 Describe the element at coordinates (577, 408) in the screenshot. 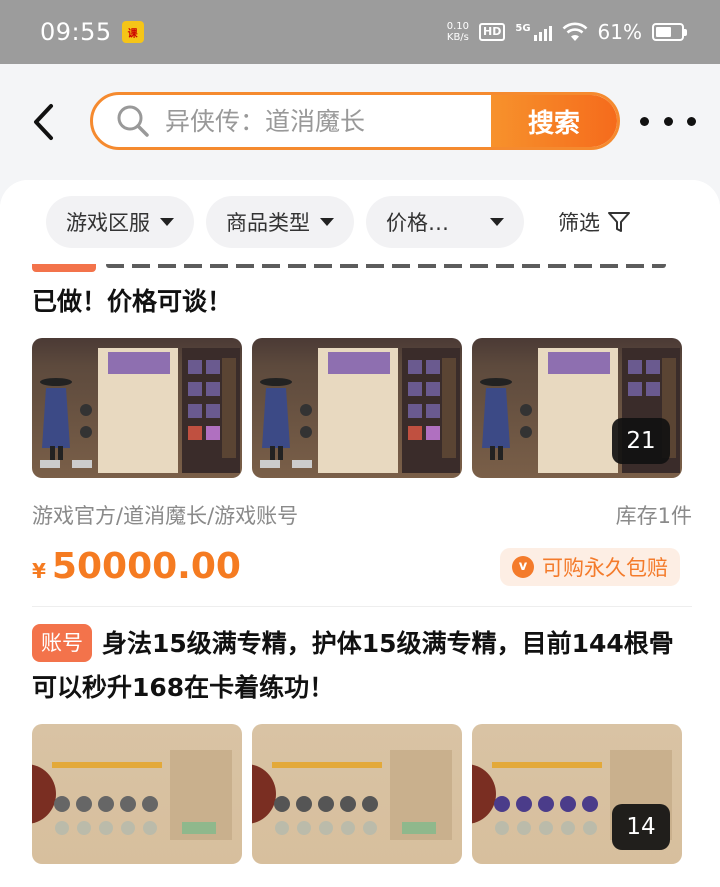

I see `listing-image: 21` at that location.